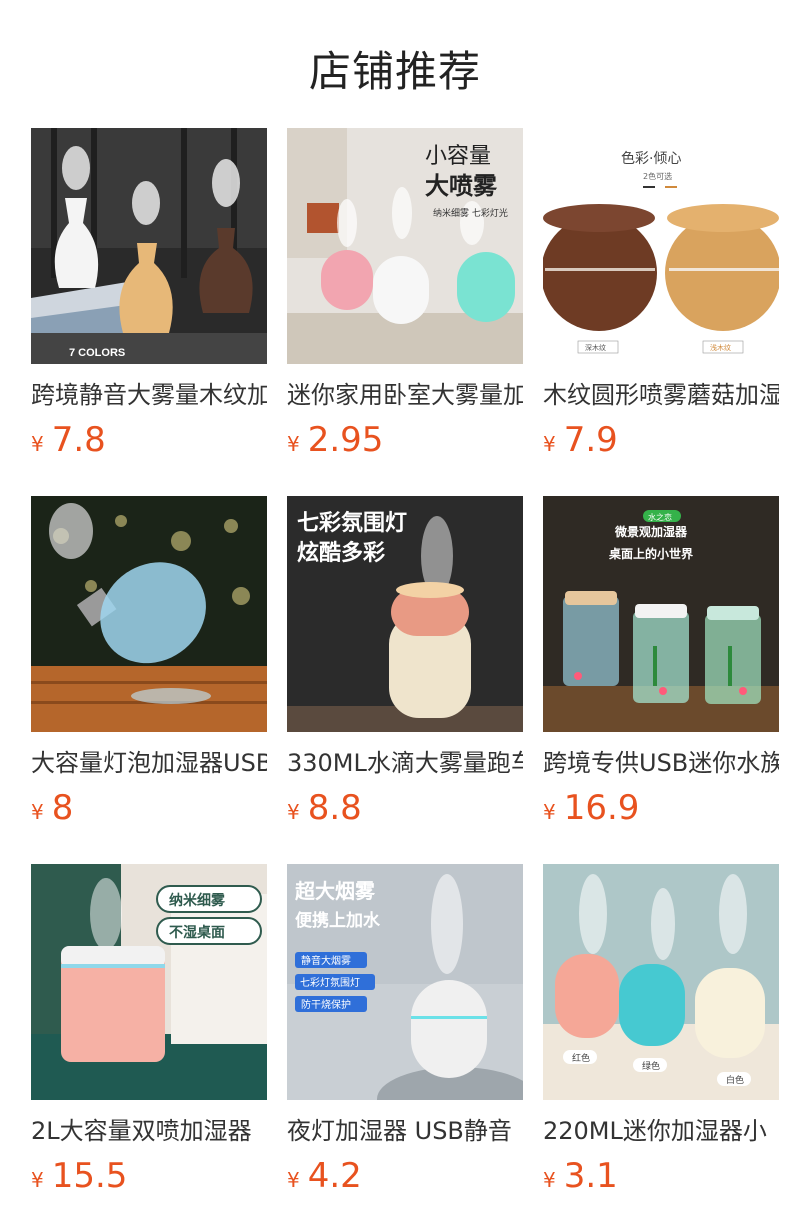 The image size is (790, 1232). Describe the element at coordinates (334, 1176) in the screenshot. I see `price-value: 4.2` at that location.